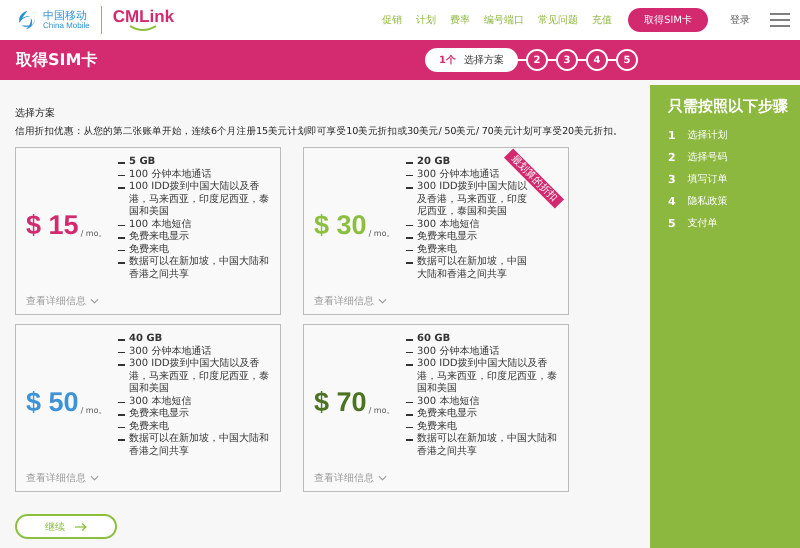 The width and height of the screenshot is (800, 548). I want to click on nav-link: 计划, so click(426, 20).